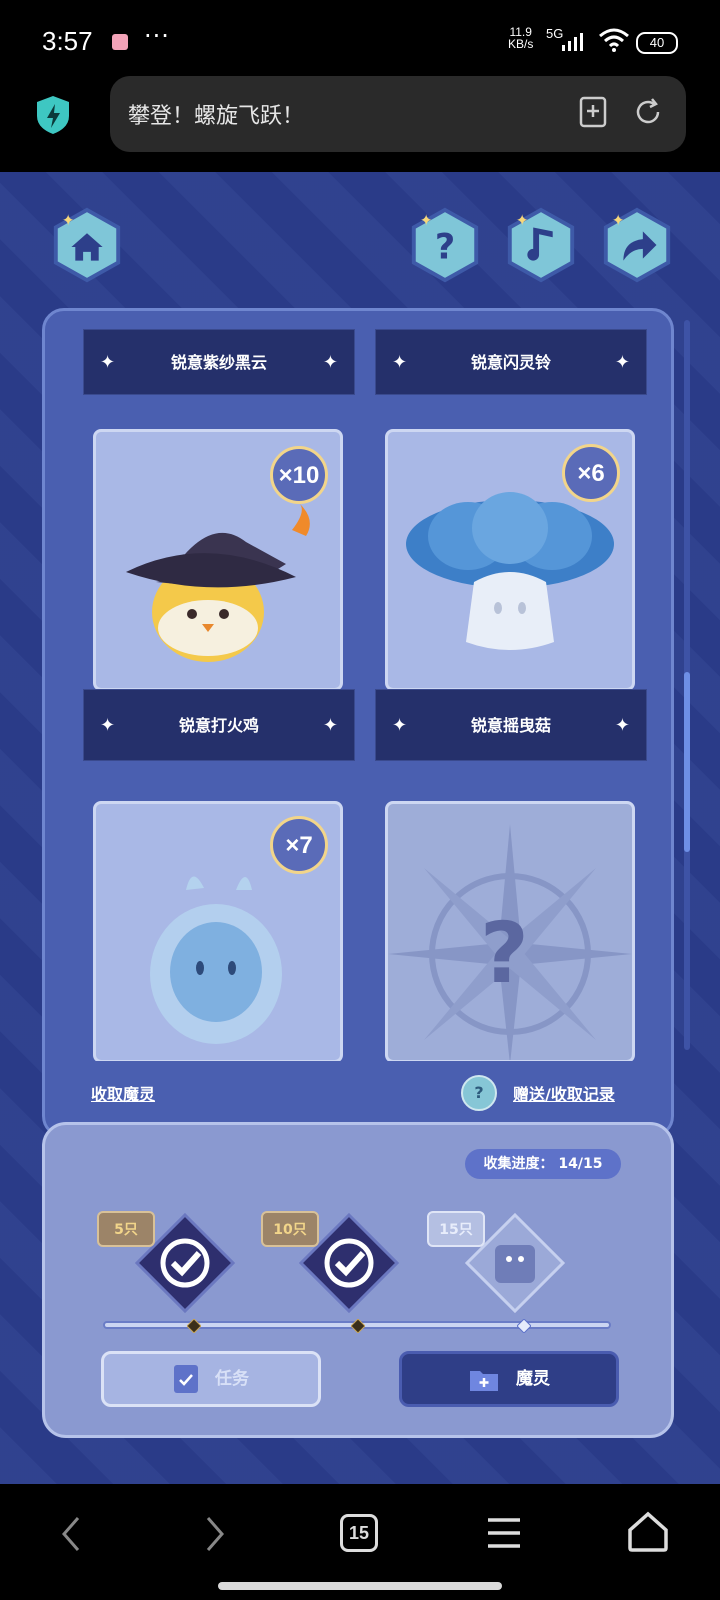 This screenshot has width=720, height=1600. I want to click on card-name: 锐意紫纱黑云, so click(218, 362).